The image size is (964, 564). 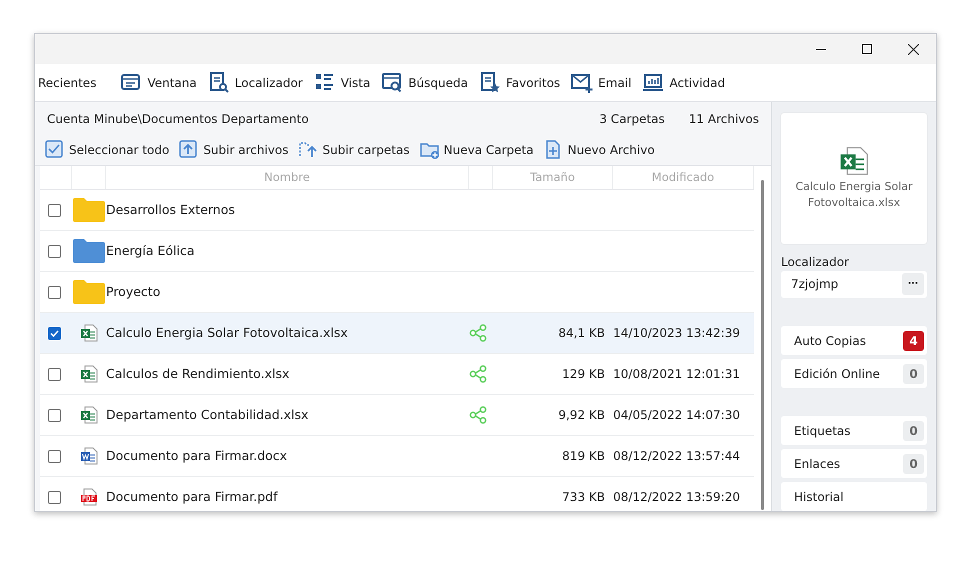 What do you see at coordinates (689, 83) in the screenshot?
I see `menu-item: Actividad` at bounding box center [689, 83].